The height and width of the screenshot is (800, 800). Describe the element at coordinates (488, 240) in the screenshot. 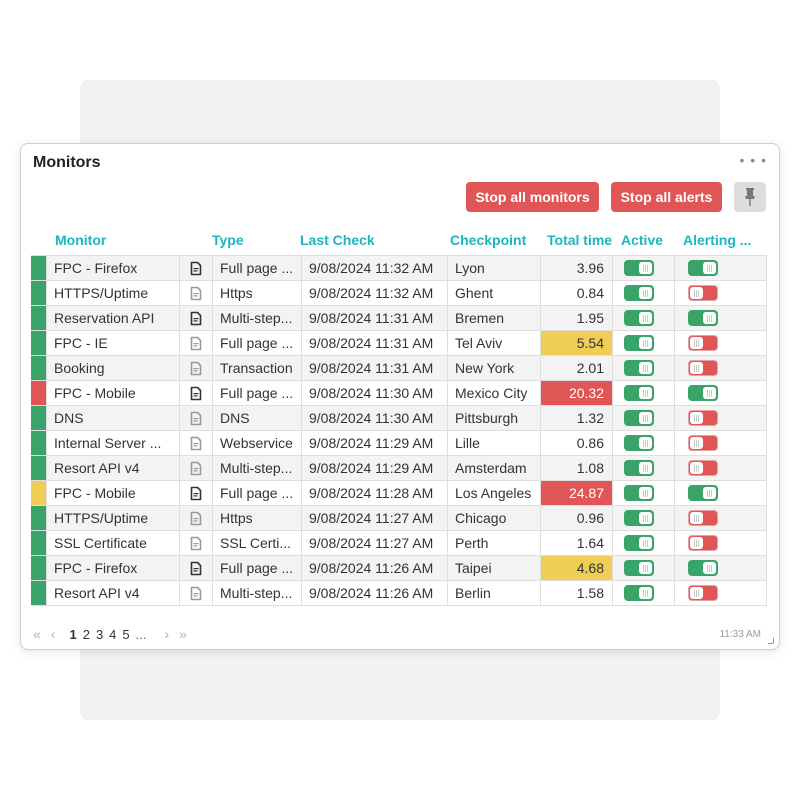

I see `header-checkpoint: Checkpoint` at that location.